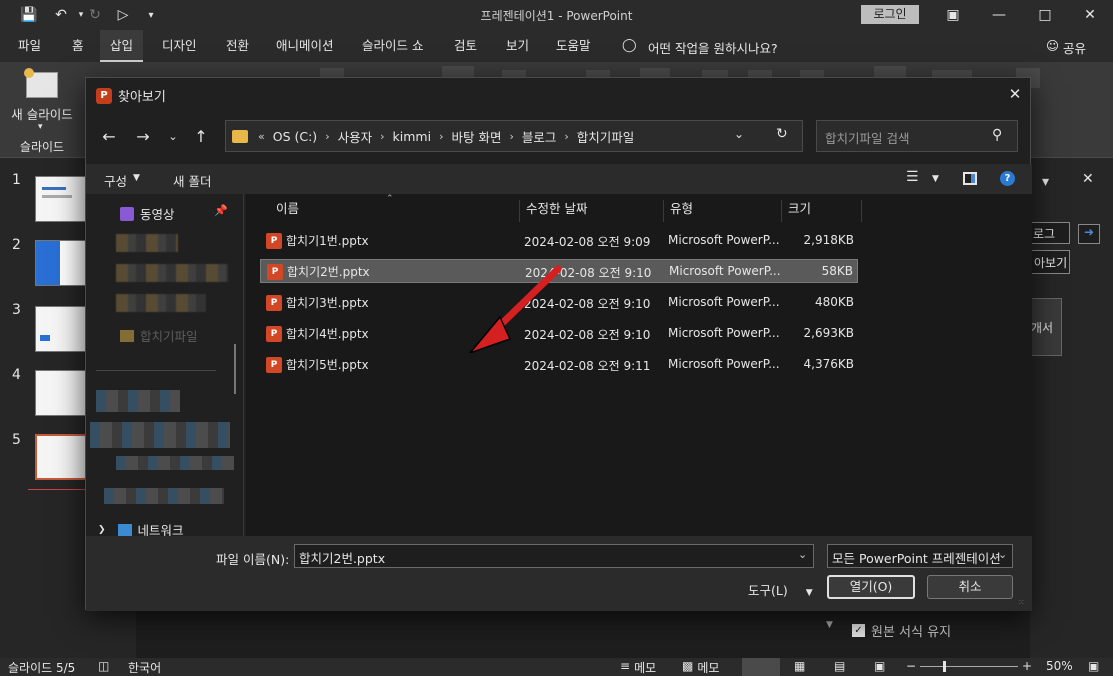 The image size is (1113, 676). I want to click on search-icon: ⚲, so click(997, 135).